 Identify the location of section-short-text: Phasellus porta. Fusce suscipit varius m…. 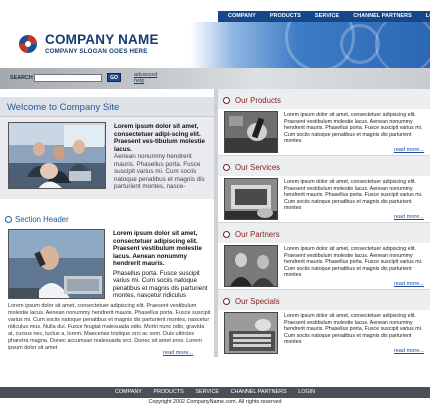
(160, 284).